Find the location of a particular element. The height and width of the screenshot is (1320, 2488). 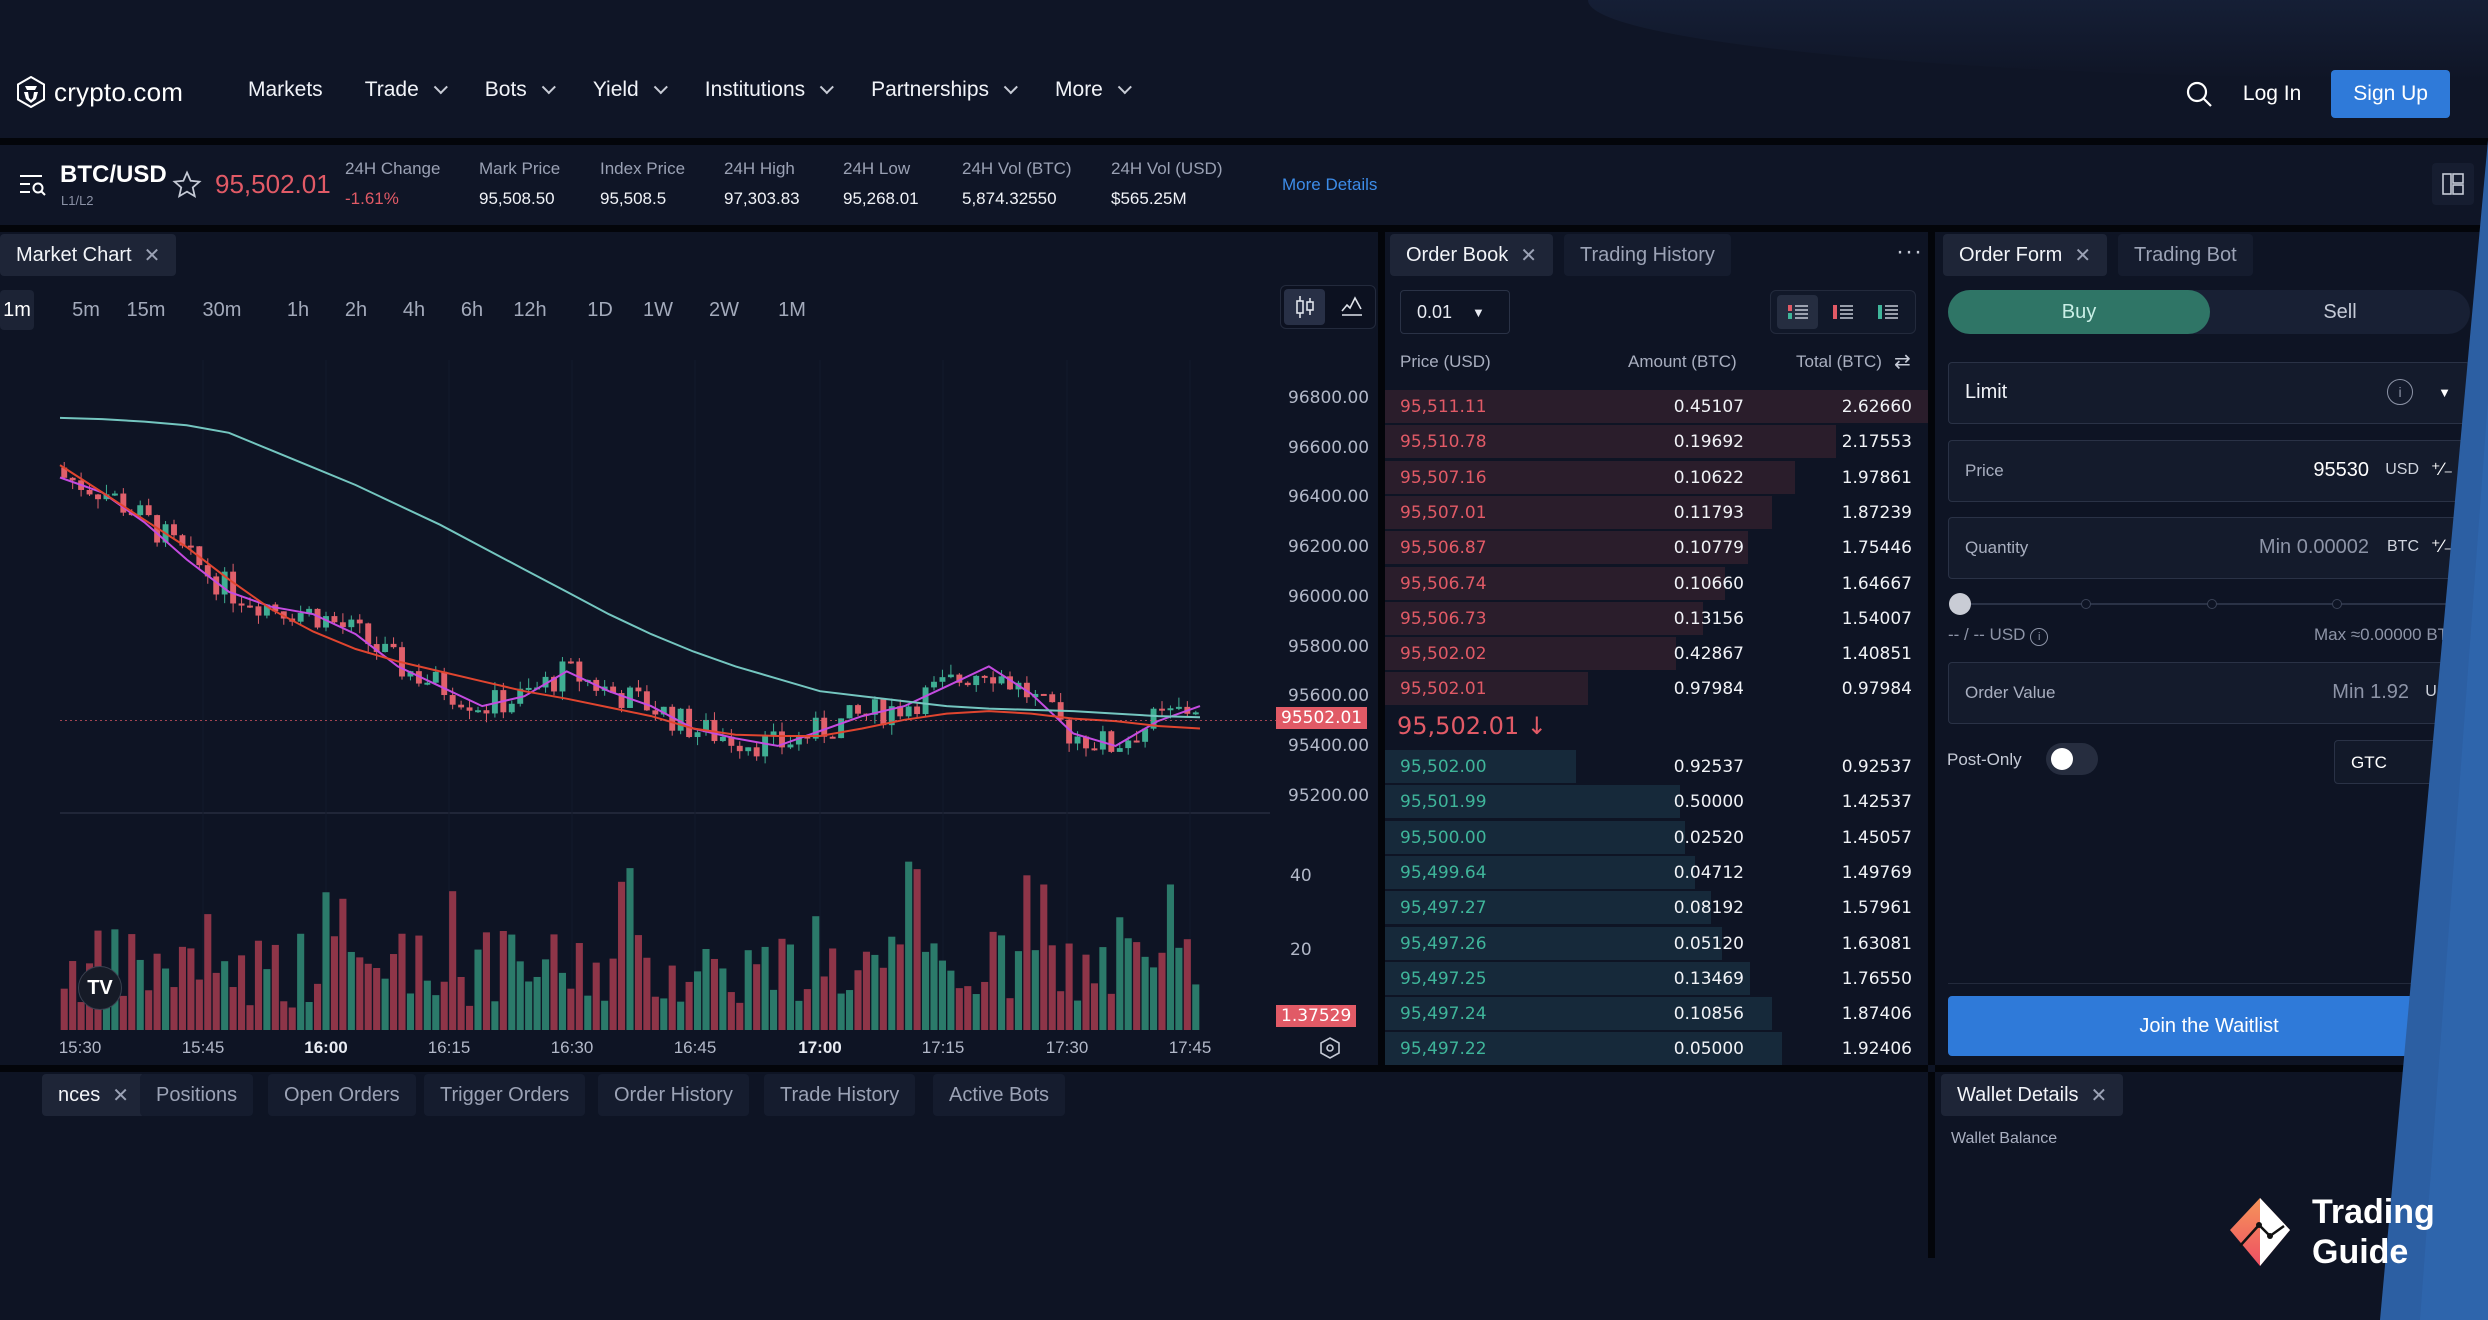

tab-trading-history: Trading History is located at coordinates (1647, 255).